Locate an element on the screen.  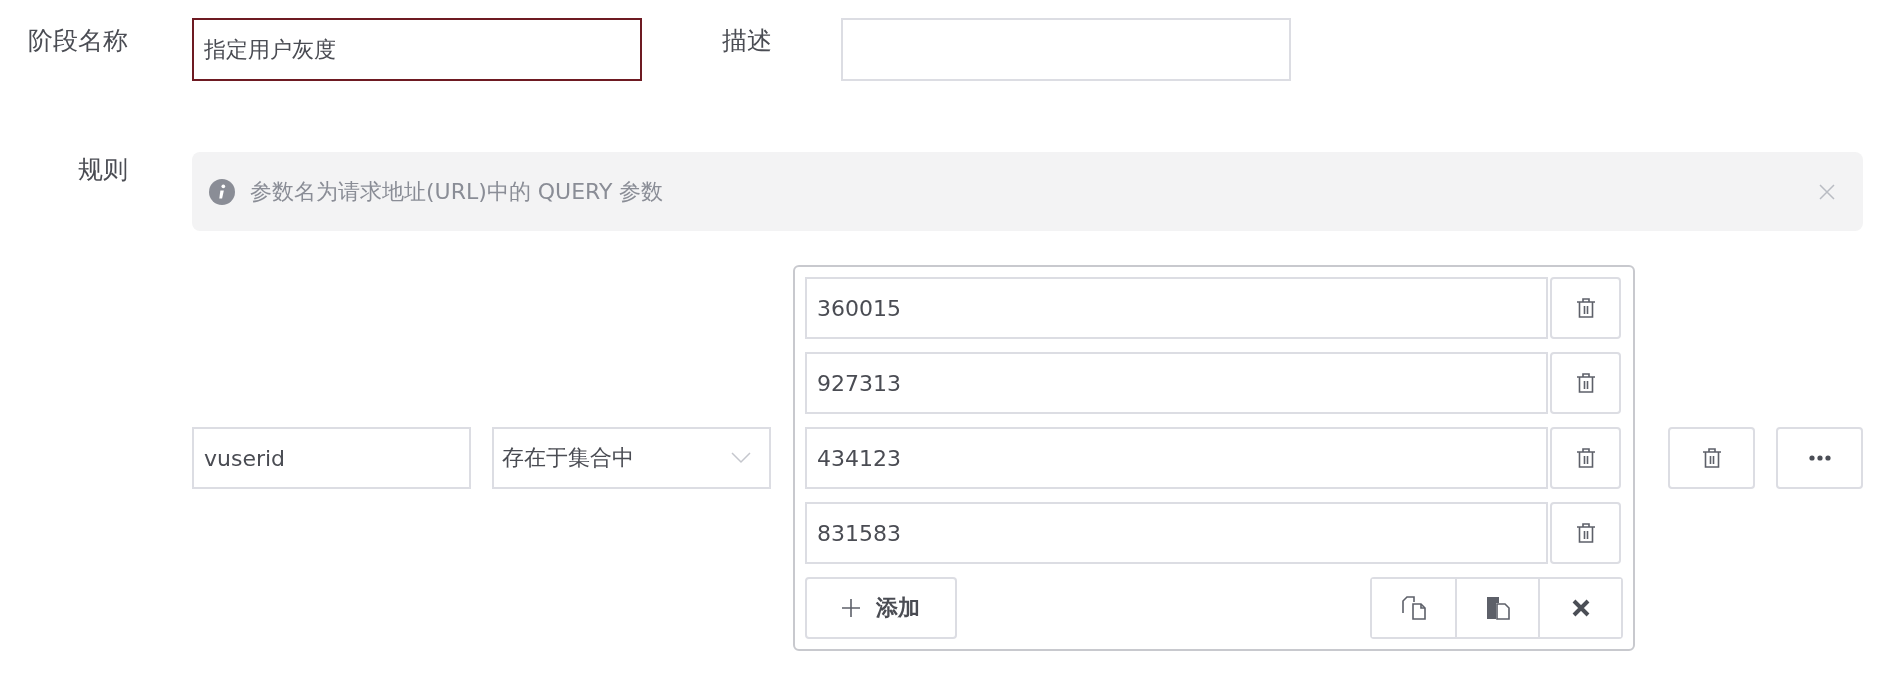
field-label: 阶段名称 is located at coordinates (77, 41).